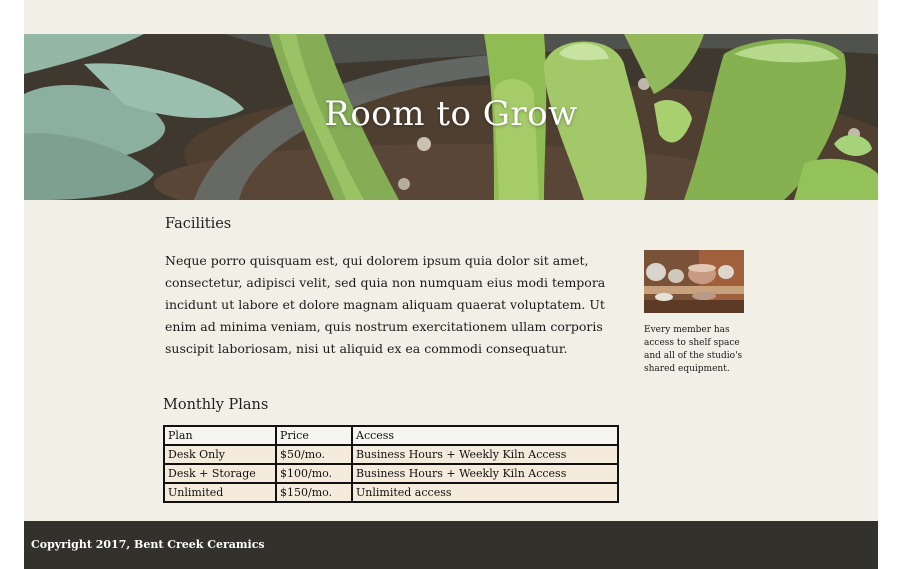  Describe the element at coordinates (451, 114) in the screenshot. I see `hero-title: Room to Grow` at that location.